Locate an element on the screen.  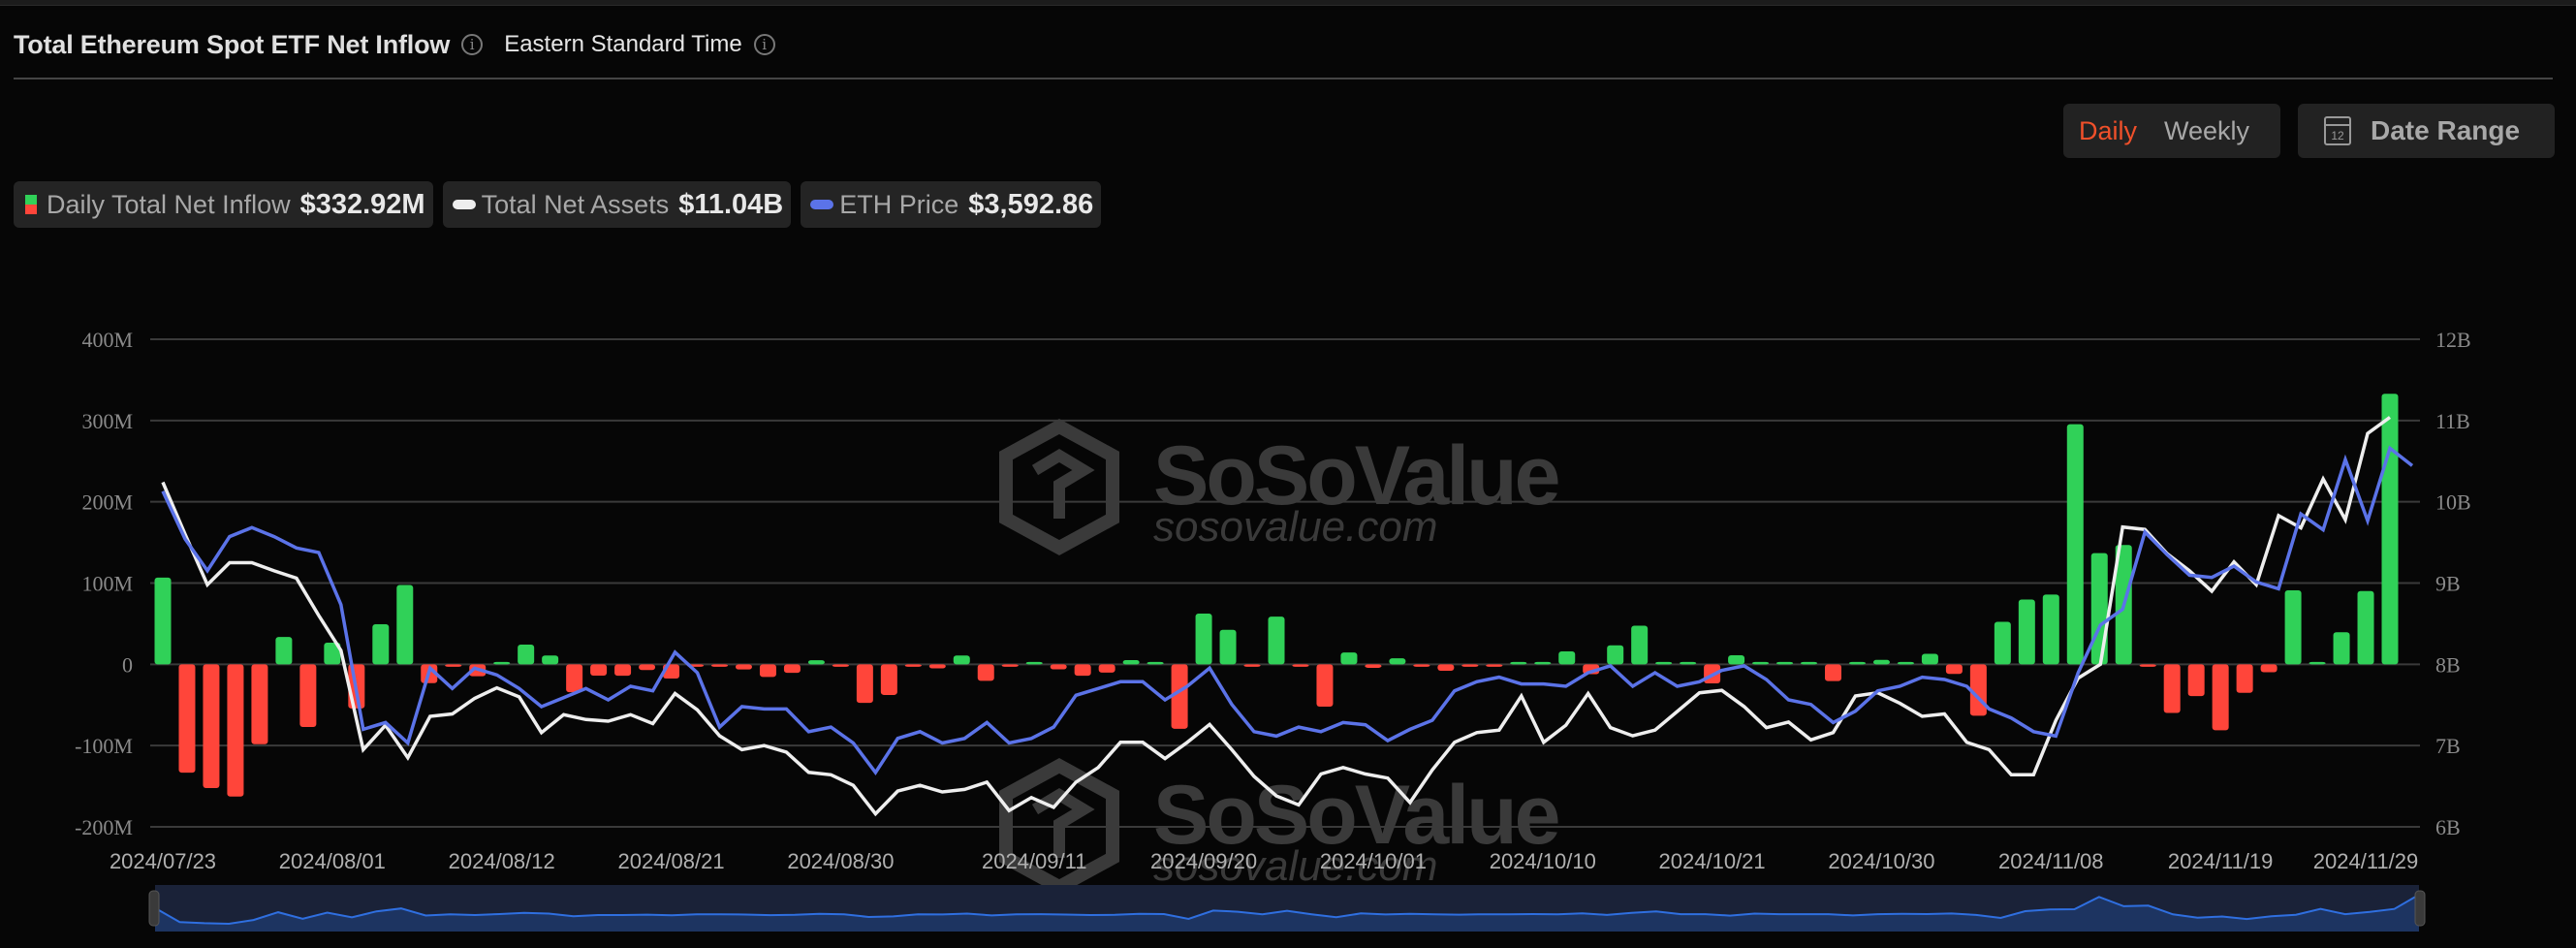
left-axis-tick: 200M is located at coordinates (107, 502).